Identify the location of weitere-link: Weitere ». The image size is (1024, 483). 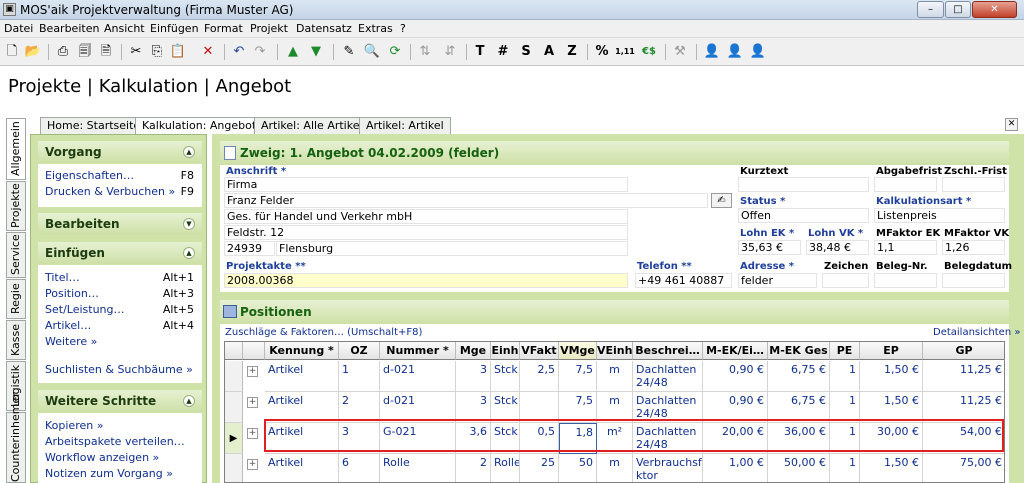
(71, 341).